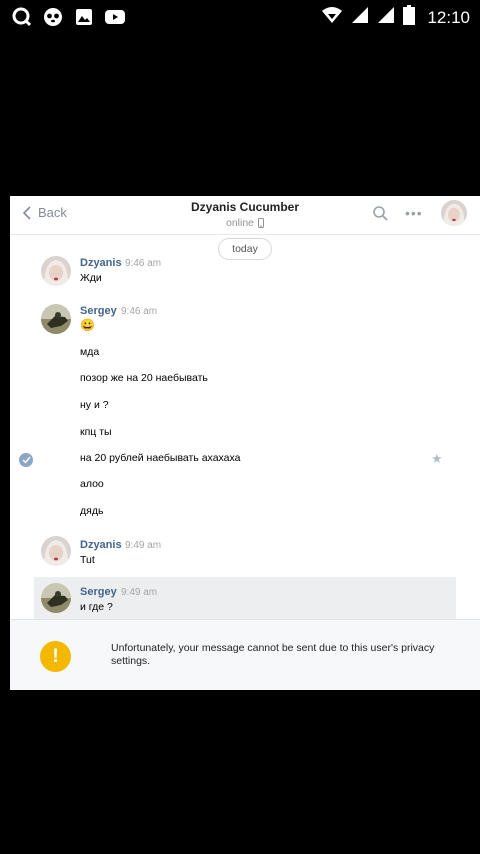 The height and width of the screenshot is (854, 480). What do you see at coordinates (87, 325) in the screenshot?
I see `emoji-message: 😀` at bounding box center [87, 325].